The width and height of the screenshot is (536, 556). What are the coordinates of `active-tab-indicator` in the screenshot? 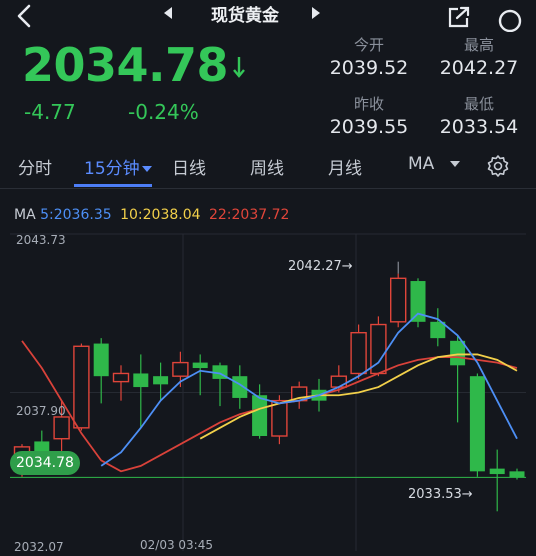 It's located at (113, 185).